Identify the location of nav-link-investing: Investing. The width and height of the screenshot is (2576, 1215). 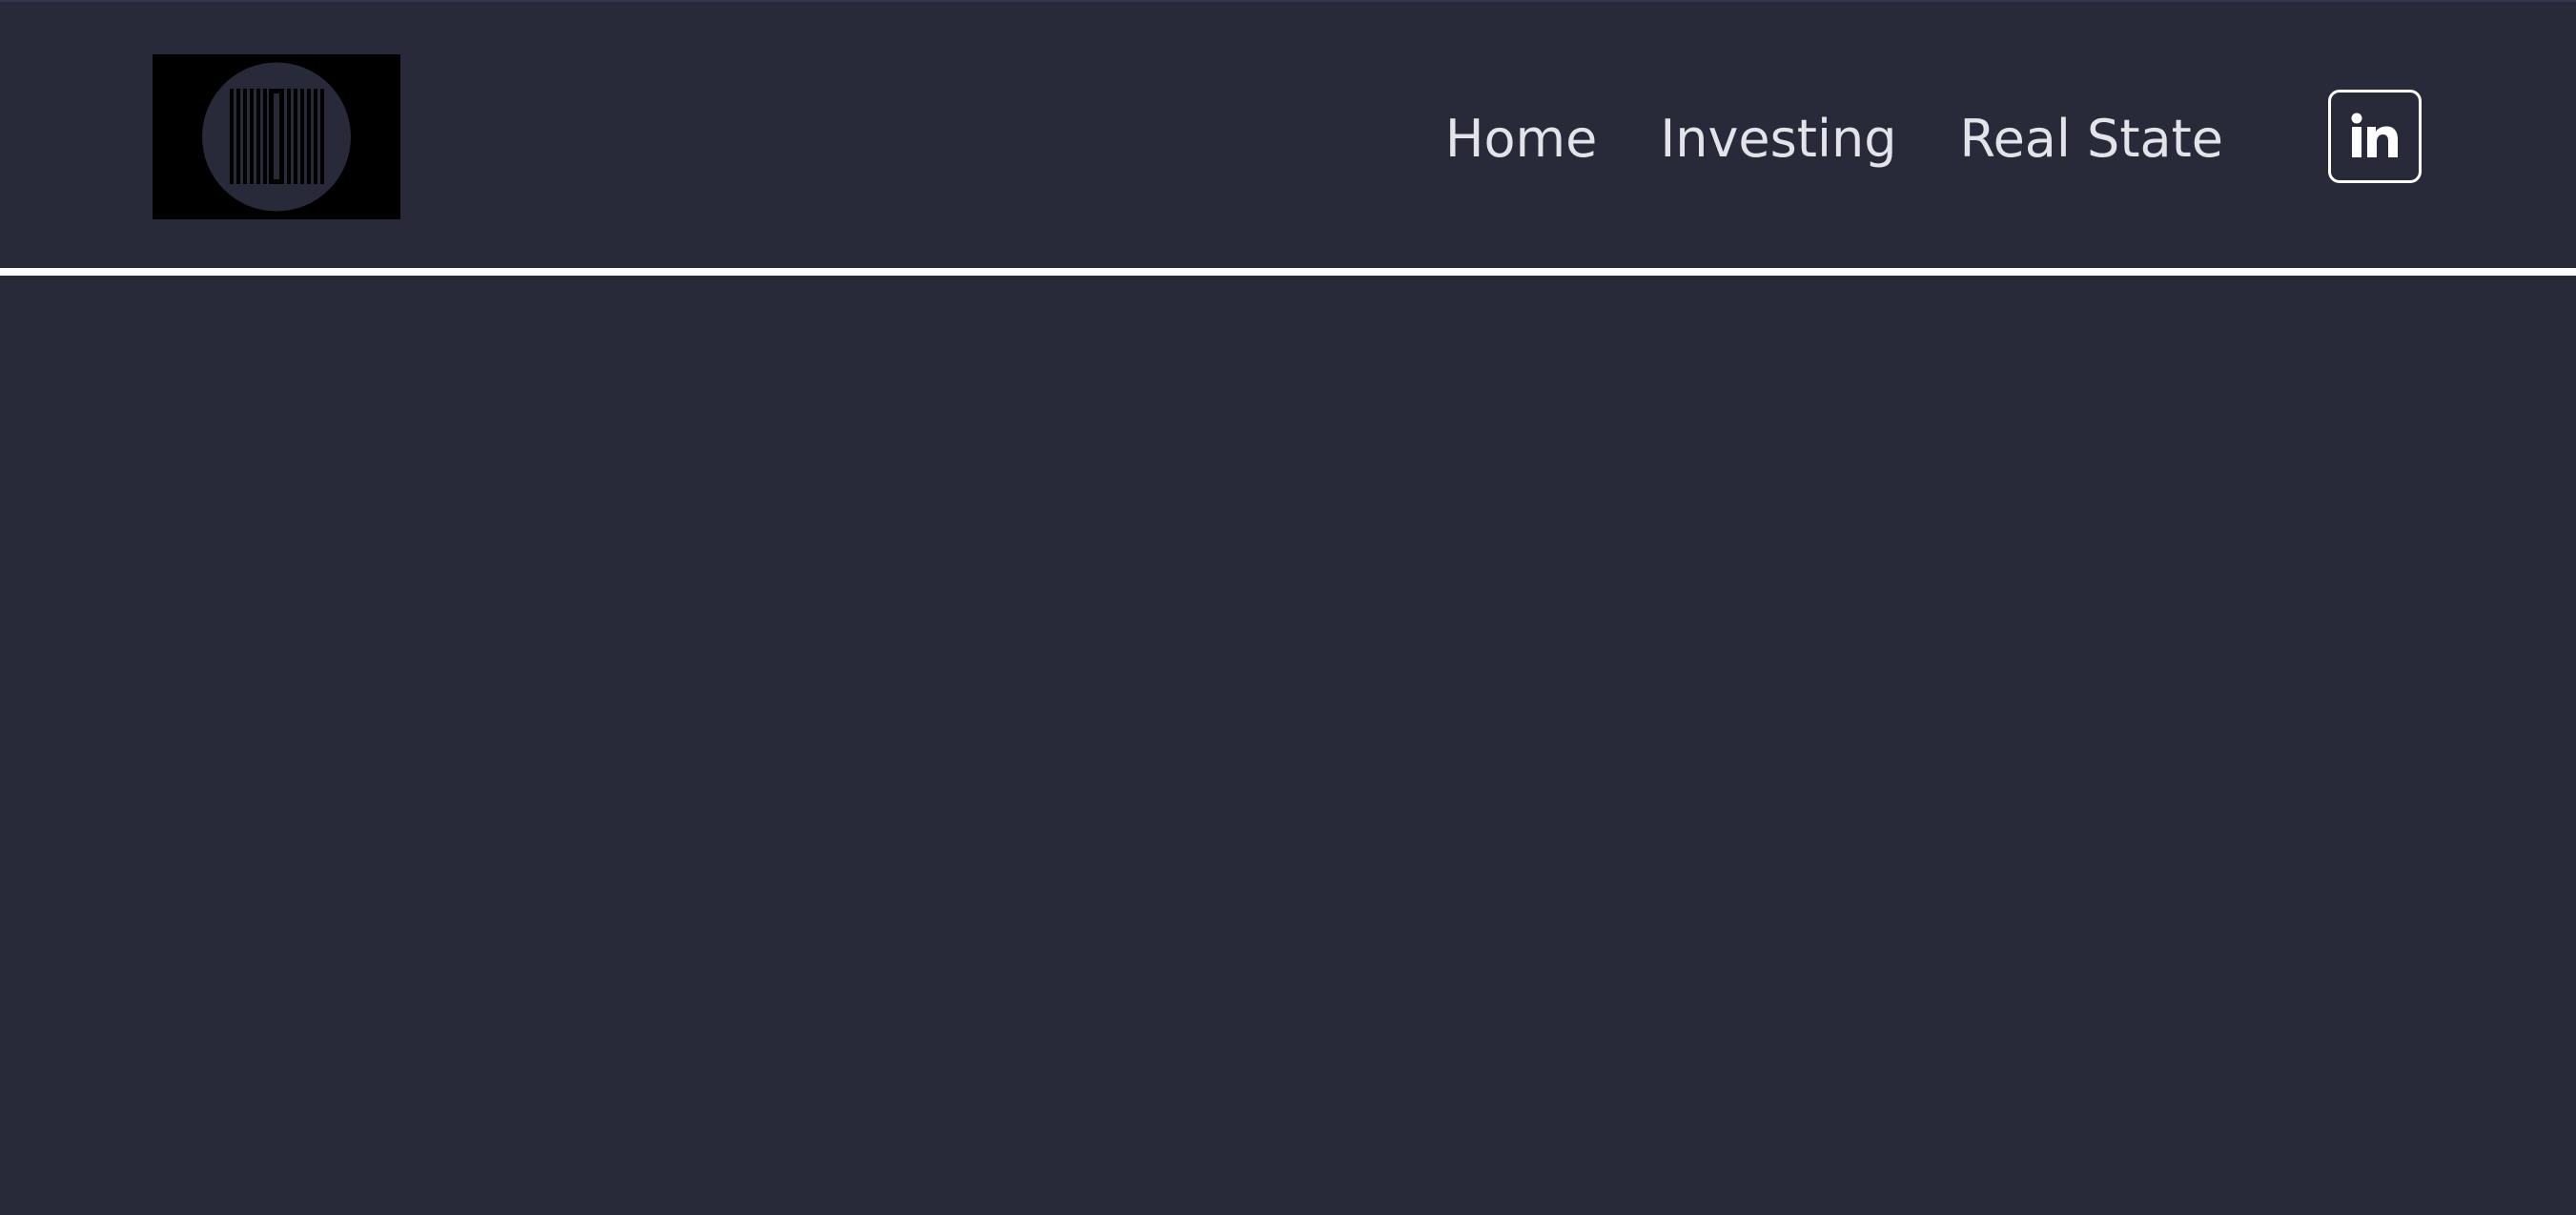
(1778, 139).